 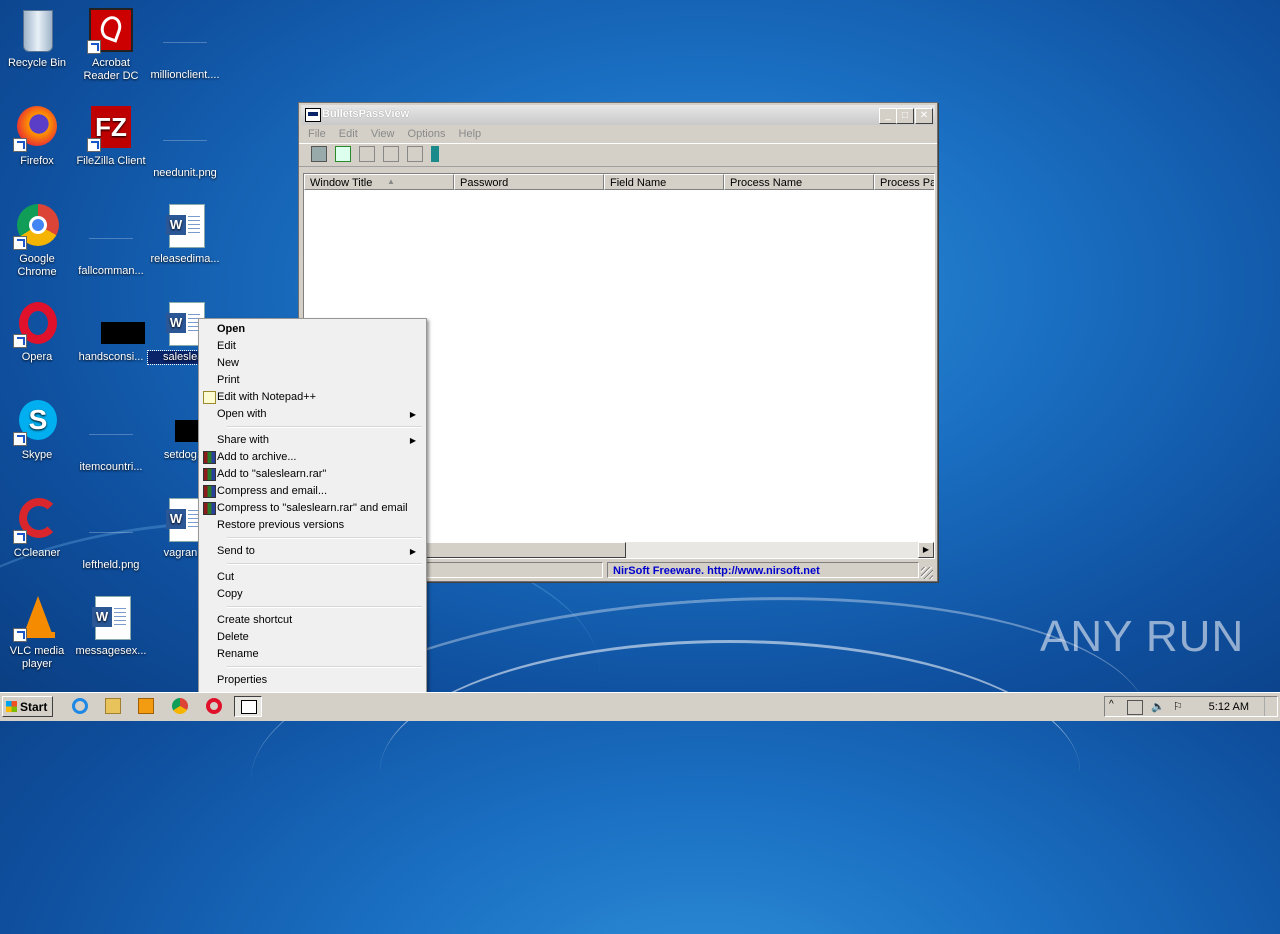 I want to click on ccleaner-icon, so click(x=37, y=520).